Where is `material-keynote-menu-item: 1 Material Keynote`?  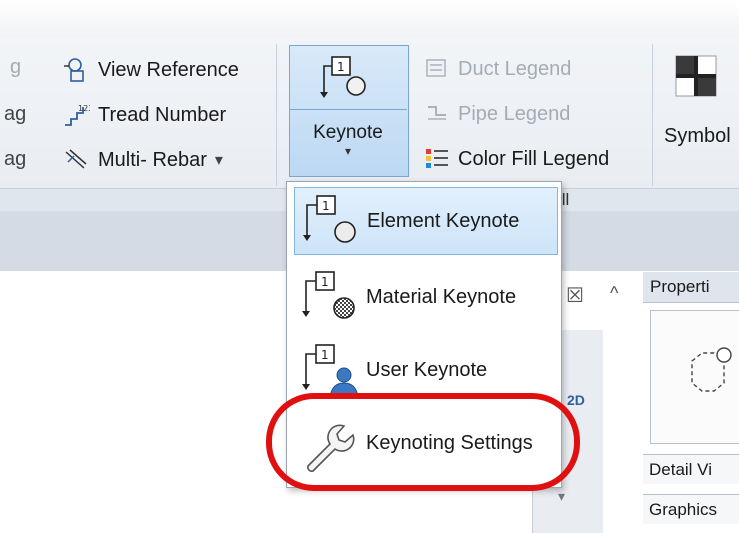
material-keynote-menu-item: 1 Material Keynote is located at coordinates (425, 297).